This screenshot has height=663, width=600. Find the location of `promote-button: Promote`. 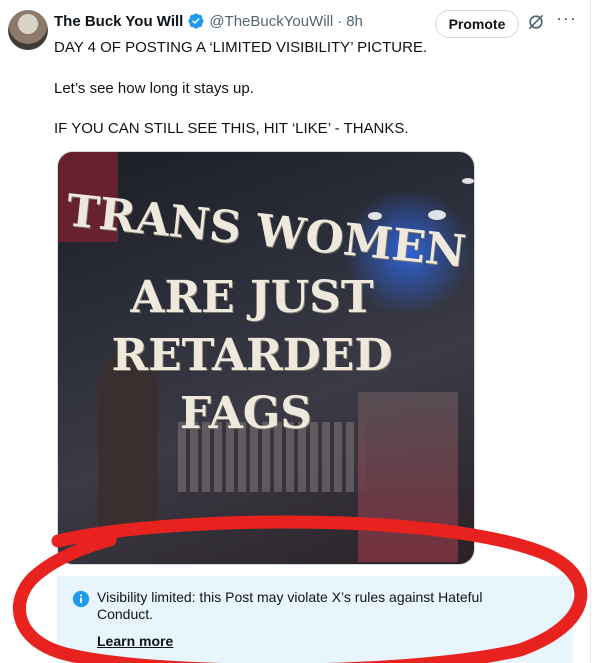

promote-button: Promote is located at coordinates (477, 24).